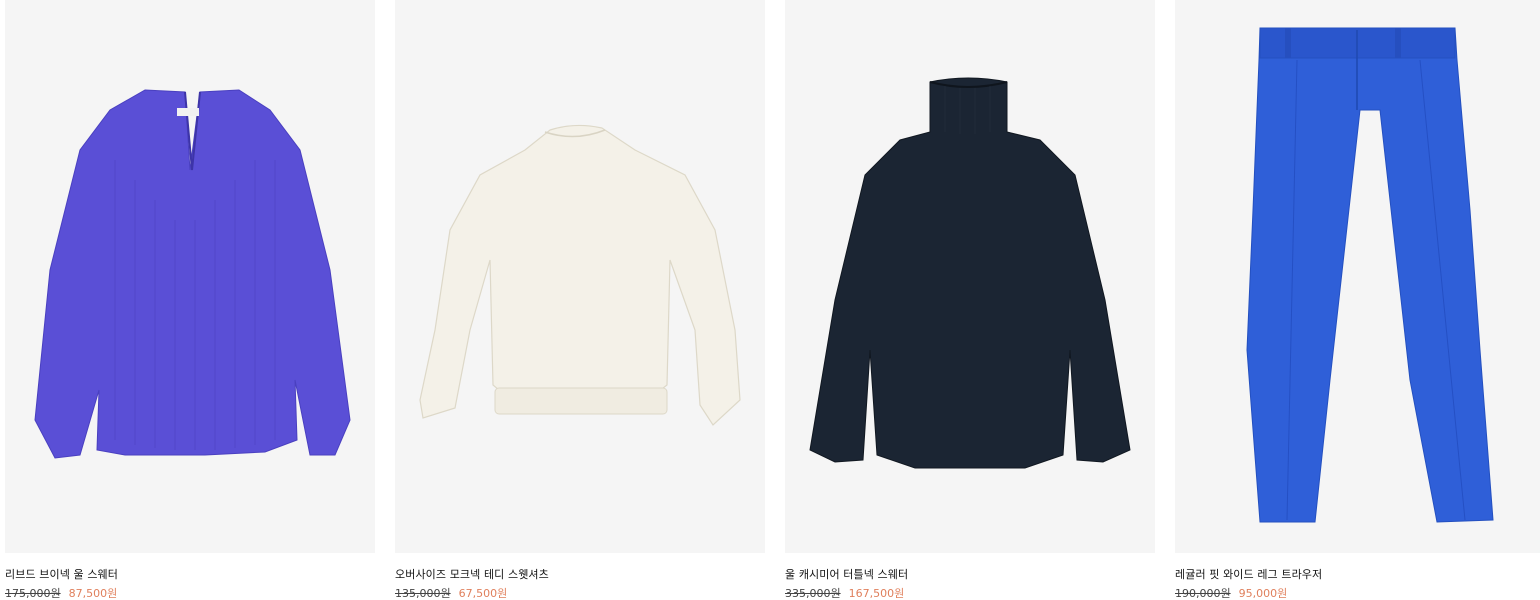 The height and width of the screenshot is (600, 1540). Describe the element at coordinates (1263, 593) in the screenshot. I see `sale-price: 95,000원` at that location.